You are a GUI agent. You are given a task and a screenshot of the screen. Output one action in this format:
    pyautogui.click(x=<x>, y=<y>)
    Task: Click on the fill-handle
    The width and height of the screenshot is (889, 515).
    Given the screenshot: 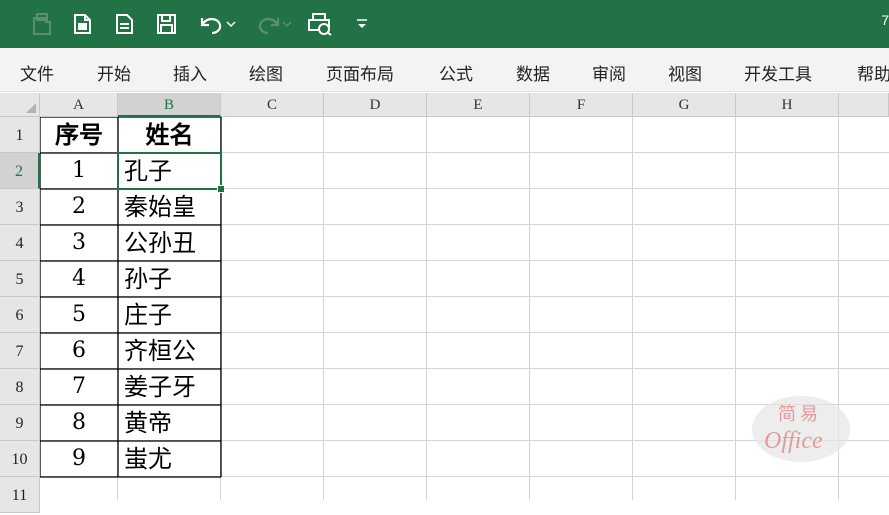 What is the action you would take?
    pyautogui.click(x=221, y=189)
    